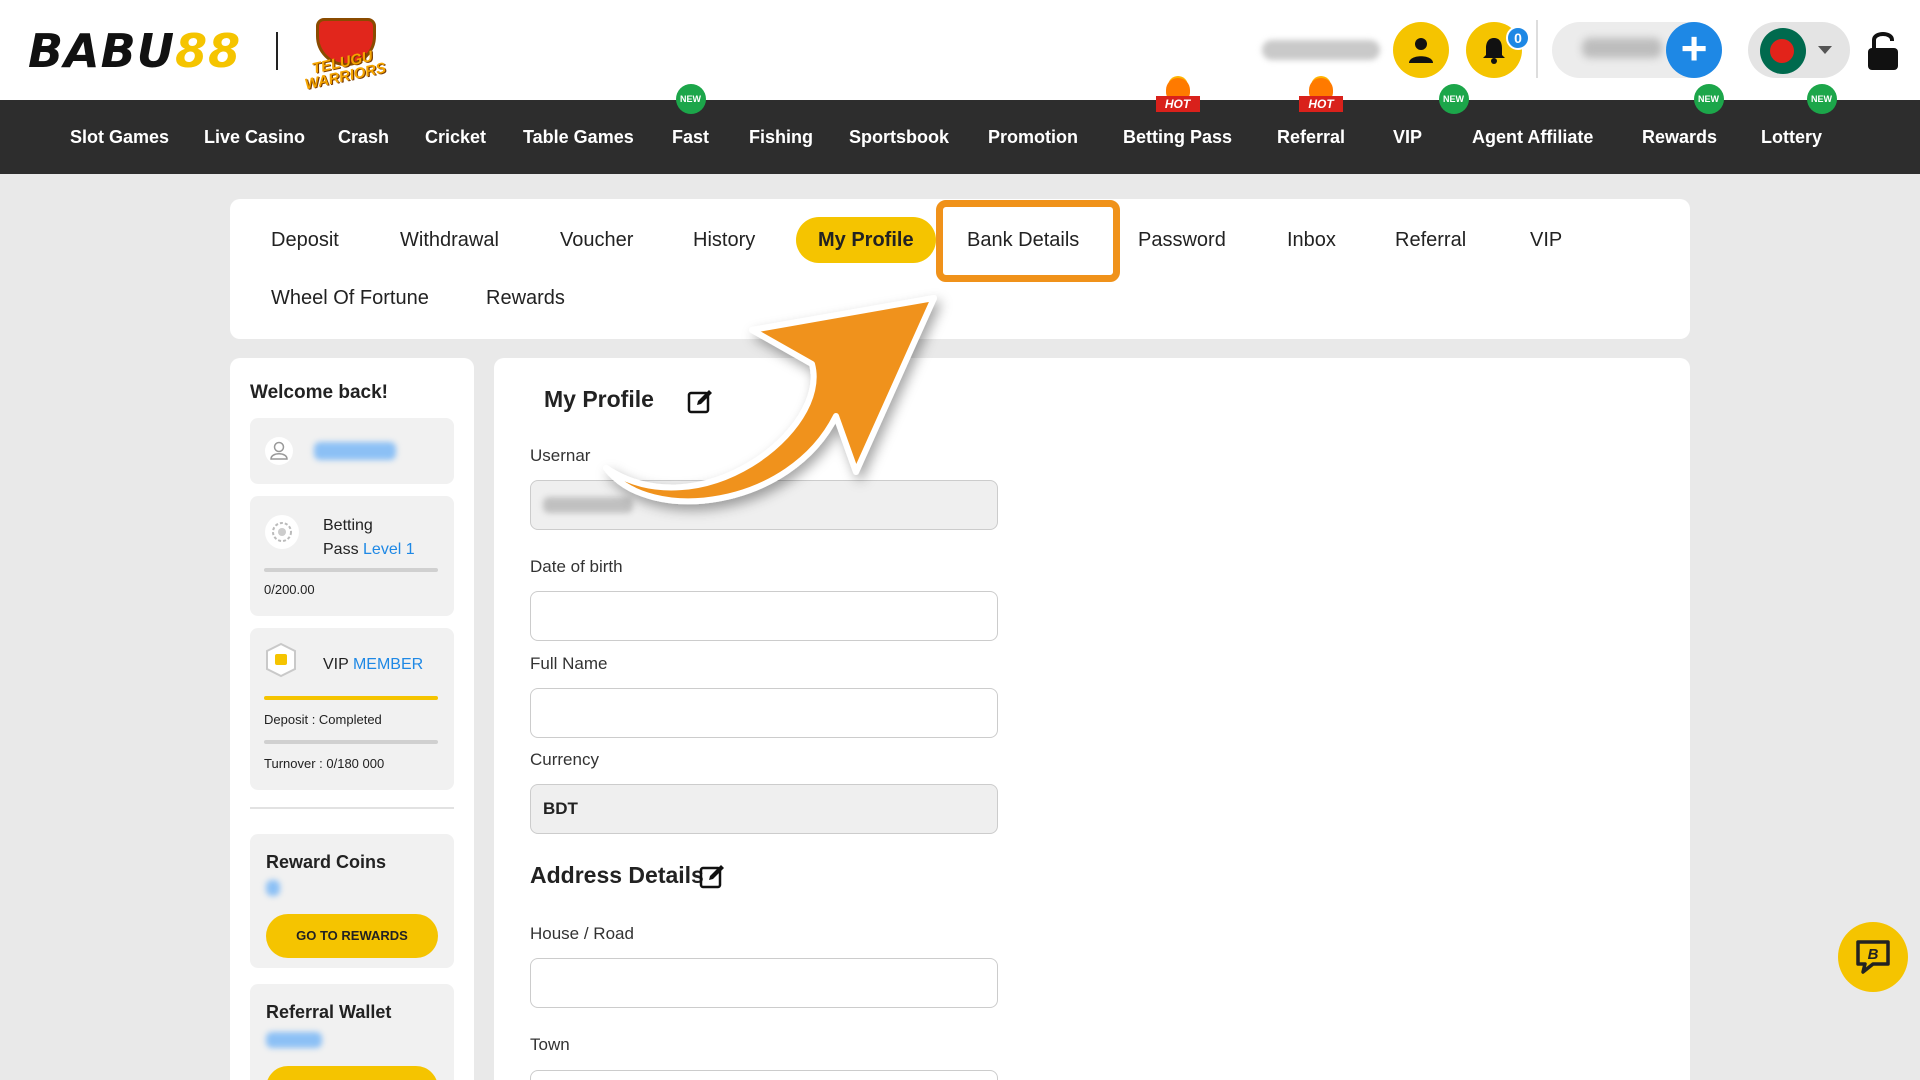  What do you see at coordinates (351, 698) in the screenshot?
I see `vip-deposit-progress` at bounding box center [351, 698].